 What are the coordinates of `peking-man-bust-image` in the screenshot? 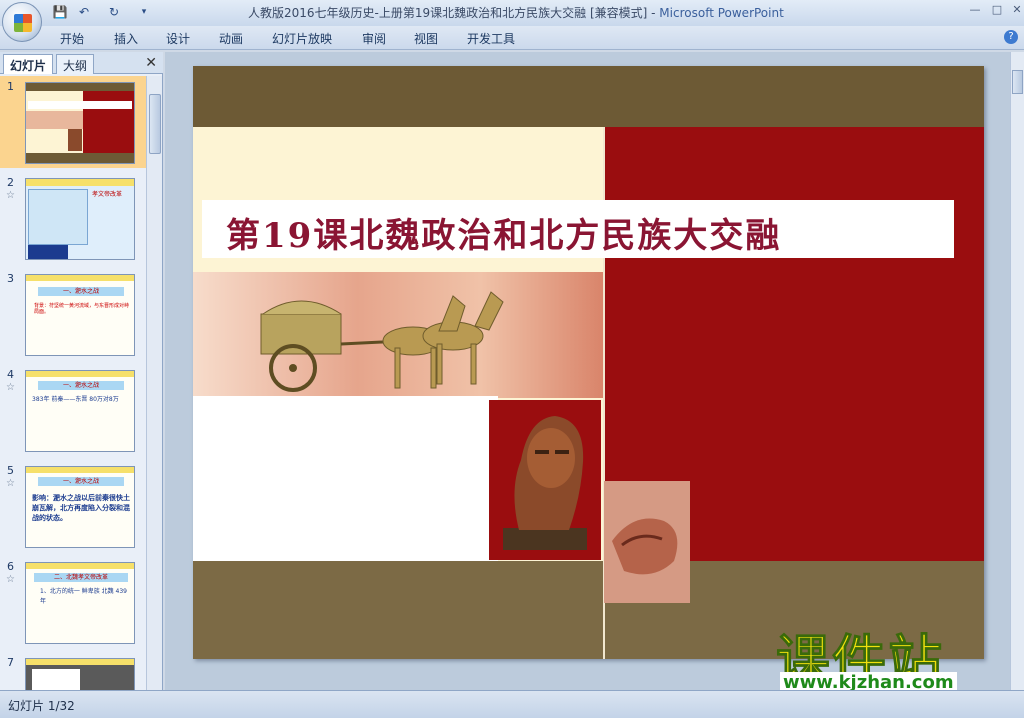 It's located at (545, 480).